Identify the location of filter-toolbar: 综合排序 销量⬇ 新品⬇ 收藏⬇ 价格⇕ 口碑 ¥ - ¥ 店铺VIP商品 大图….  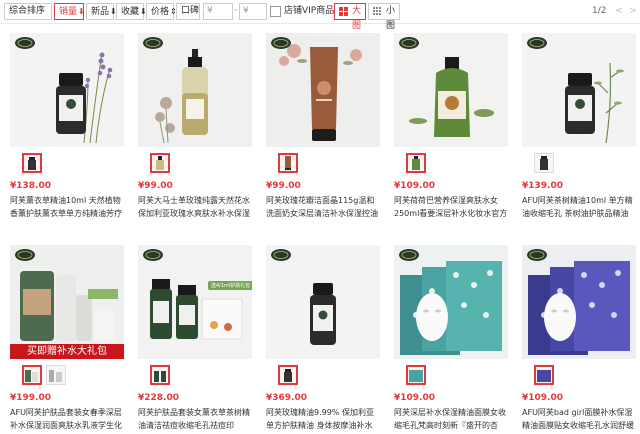
(320, 15).